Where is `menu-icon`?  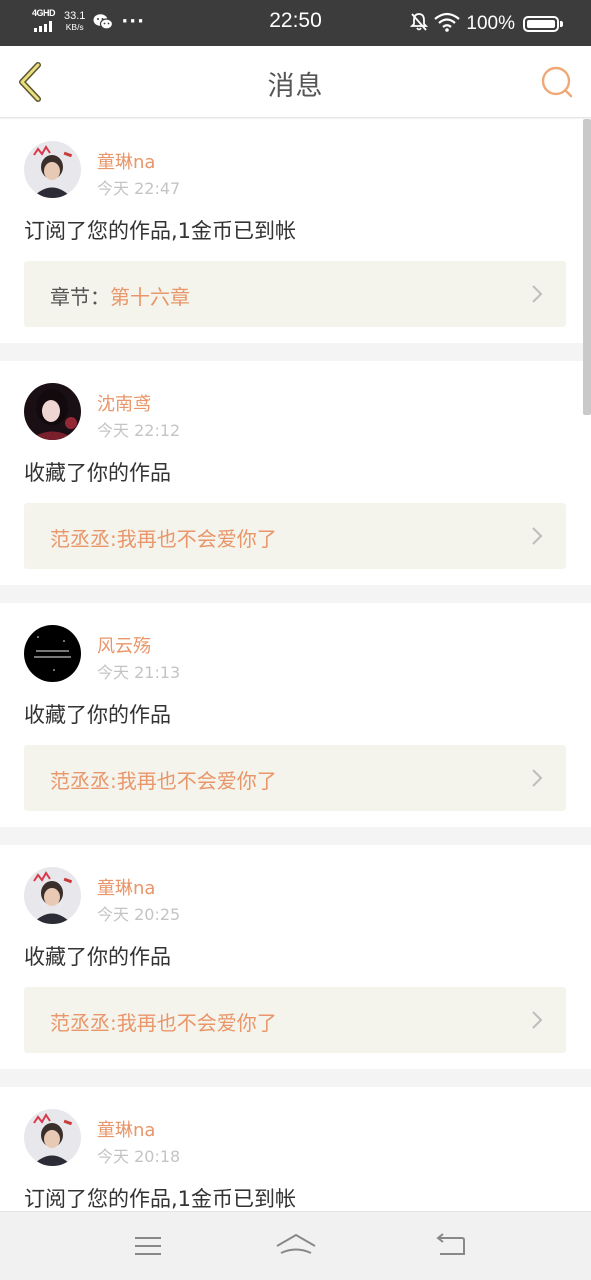
menu-icon is located at coordinates (148, 1246).